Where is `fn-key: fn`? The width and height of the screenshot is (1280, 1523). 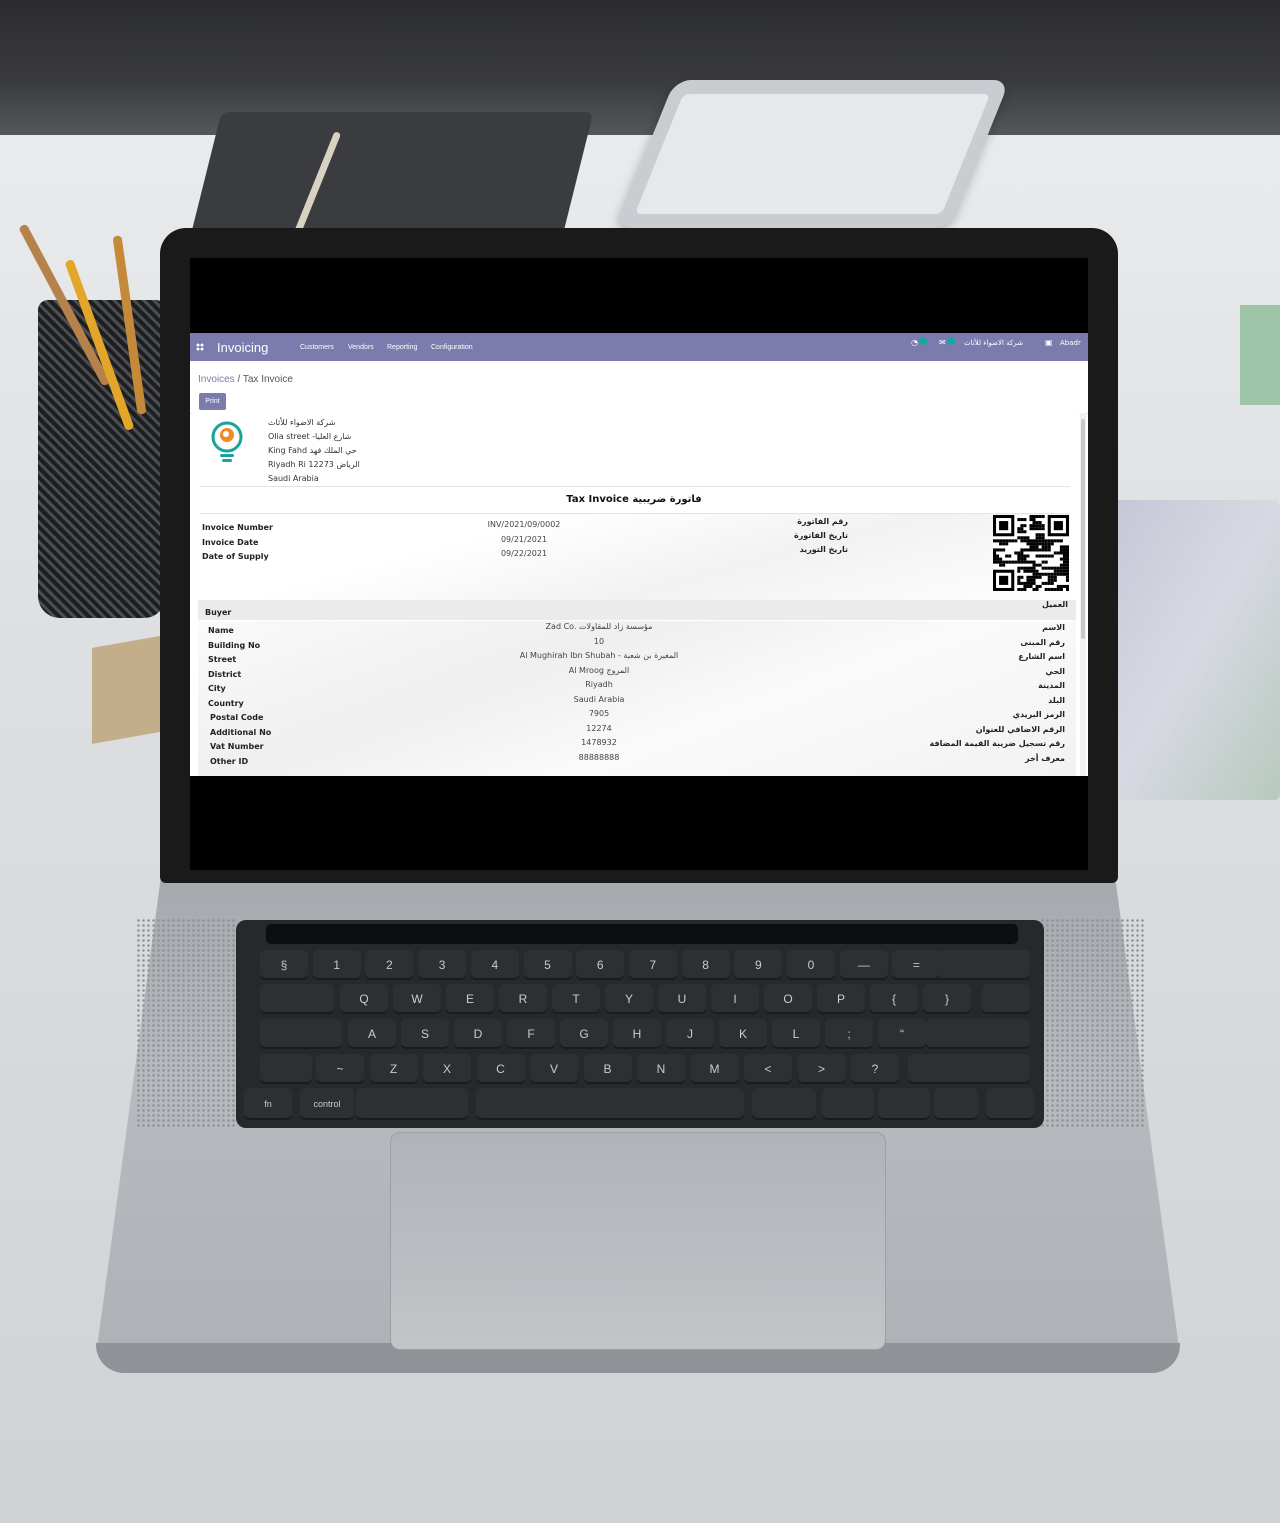
fn-key: fn is located at coordinates (268, 1104).